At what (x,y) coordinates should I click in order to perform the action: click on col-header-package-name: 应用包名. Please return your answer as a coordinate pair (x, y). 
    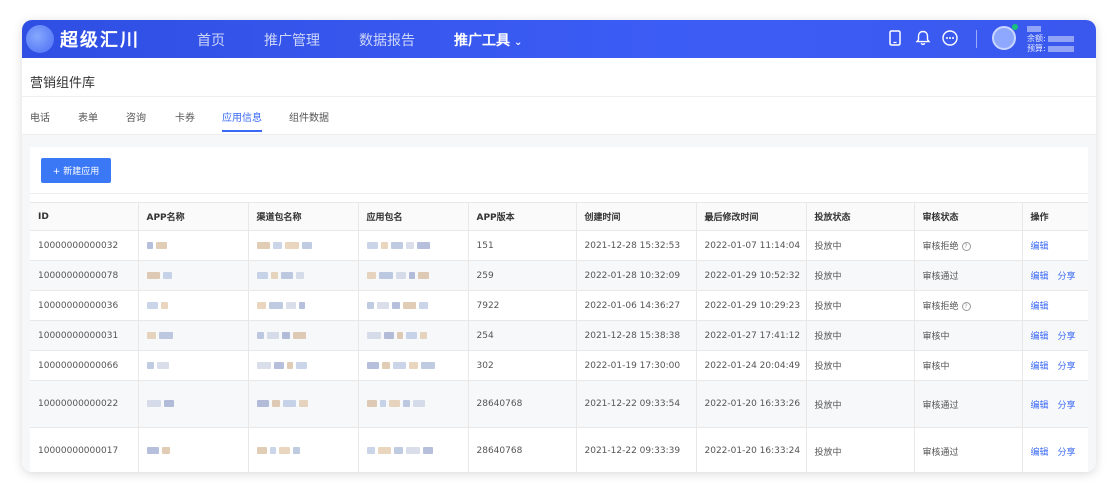
    Looking at the image, I should click on (413, 216).